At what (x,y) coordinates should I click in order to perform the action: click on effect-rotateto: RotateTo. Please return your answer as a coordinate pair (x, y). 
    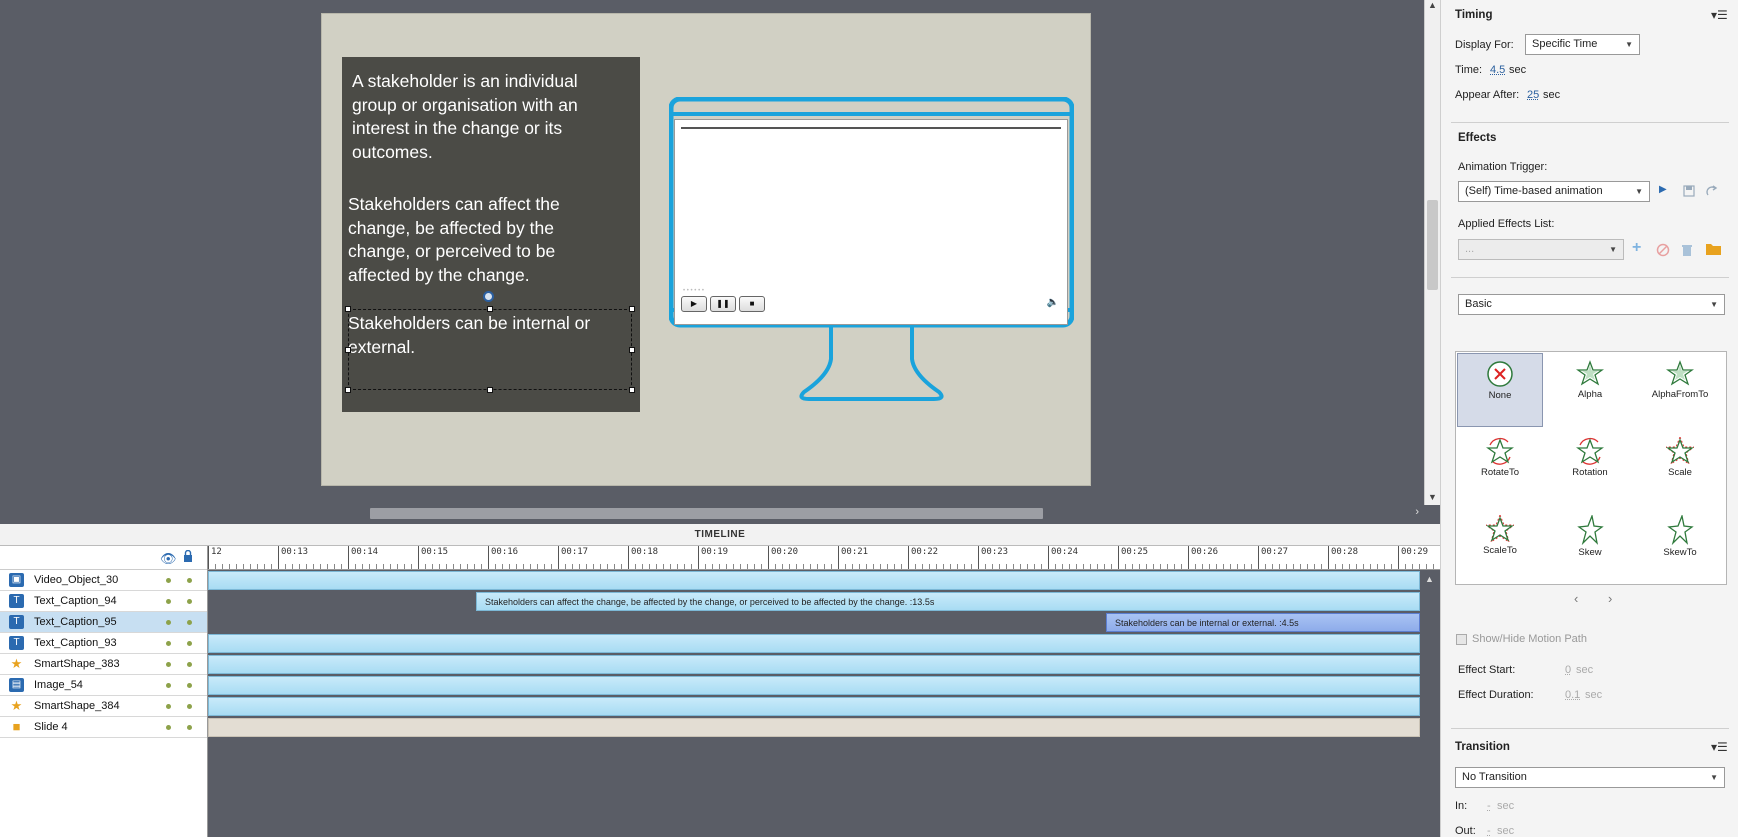
    Looking at the image, I should click on (1500, 468).